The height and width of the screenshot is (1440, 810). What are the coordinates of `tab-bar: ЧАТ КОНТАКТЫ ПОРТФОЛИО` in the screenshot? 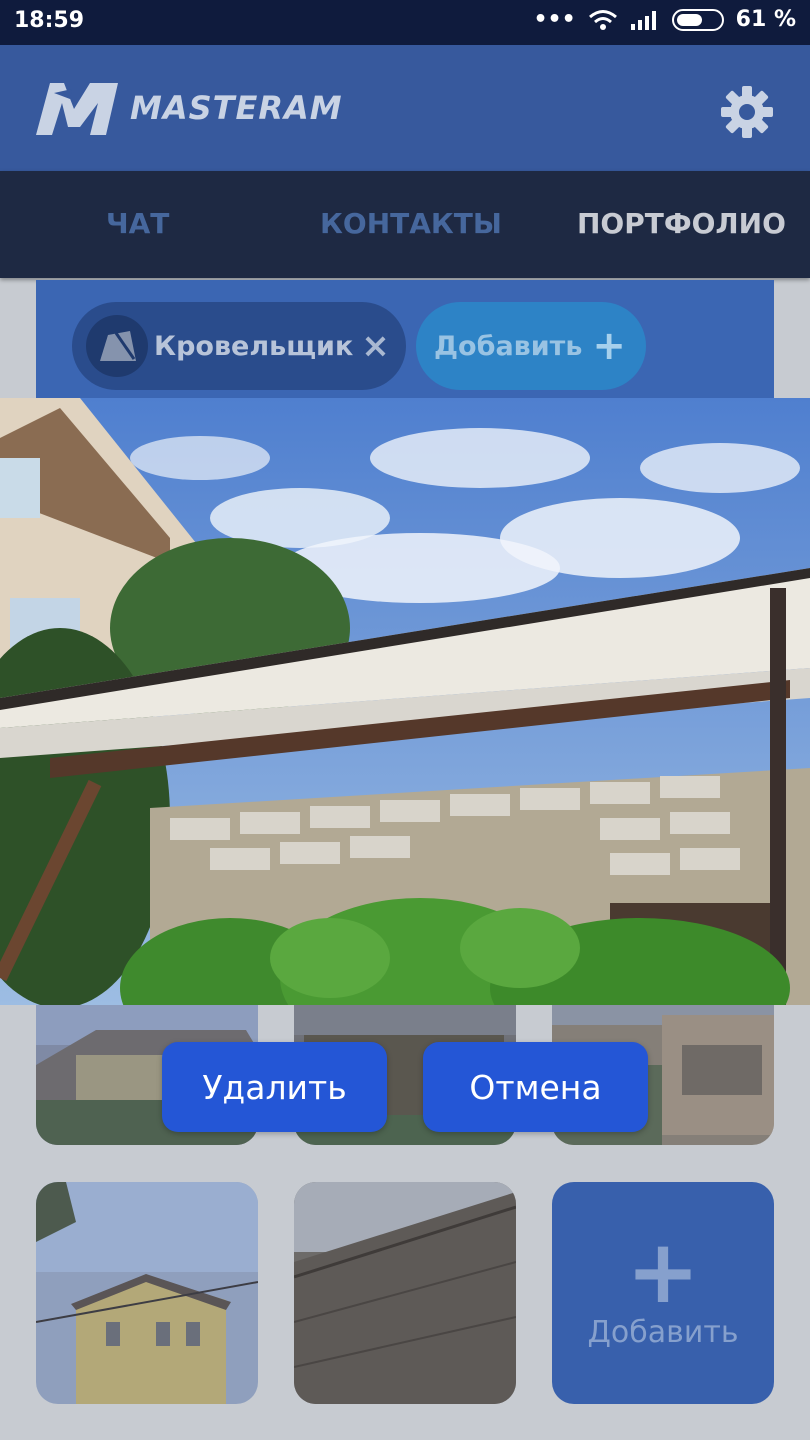 It's located at (405, 224).